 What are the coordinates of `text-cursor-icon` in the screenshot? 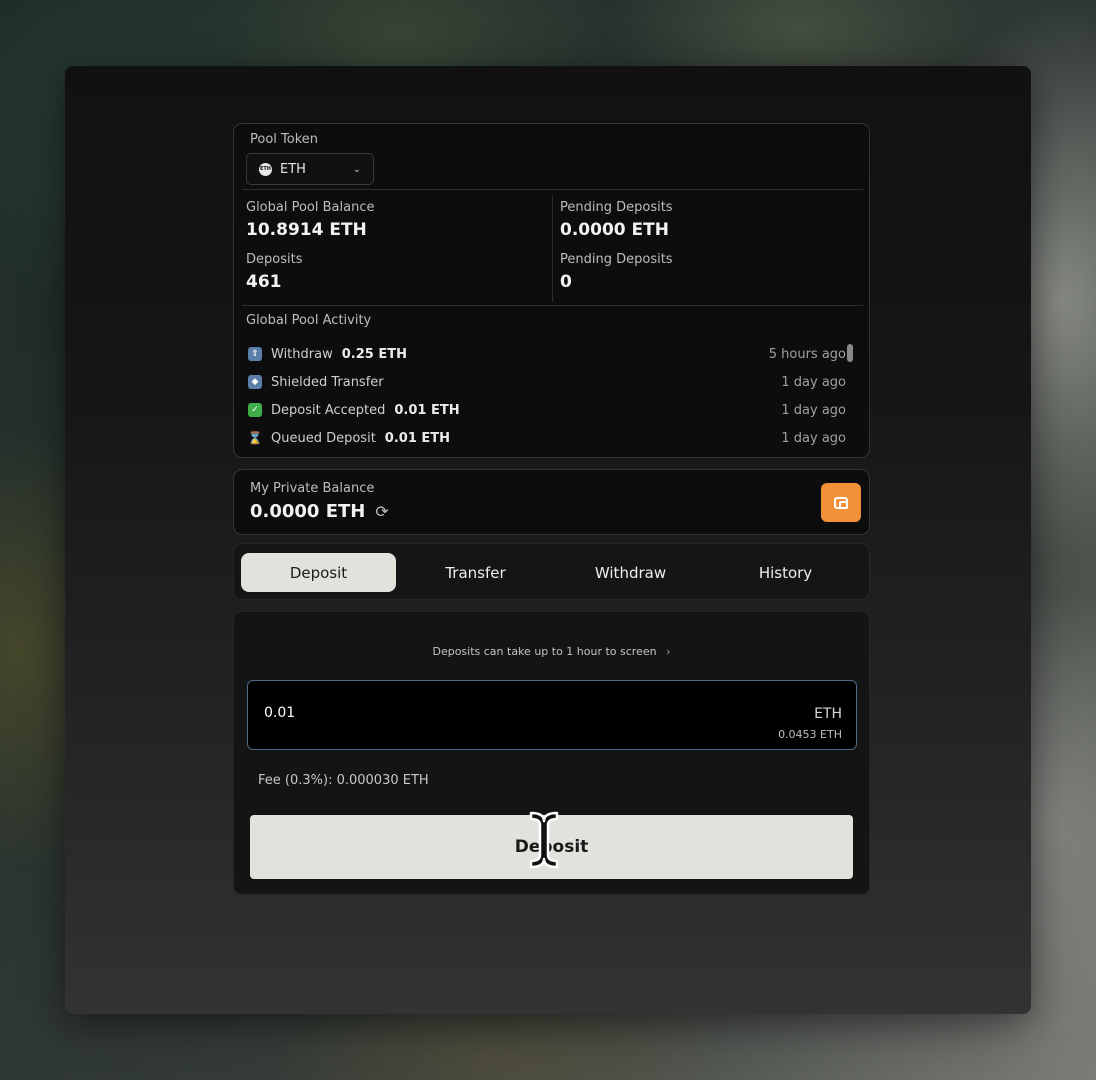 It's located at (544, 840).